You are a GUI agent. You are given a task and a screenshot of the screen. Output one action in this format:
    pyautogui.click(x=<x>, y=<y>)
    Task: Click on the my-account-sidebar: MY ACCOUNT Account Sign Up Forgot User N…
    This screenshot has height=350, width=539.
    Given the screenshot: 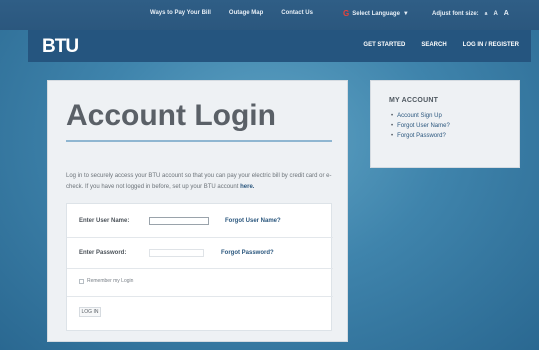 What is the action you would take?
    pyautogui.click(x=445, y=124)
    